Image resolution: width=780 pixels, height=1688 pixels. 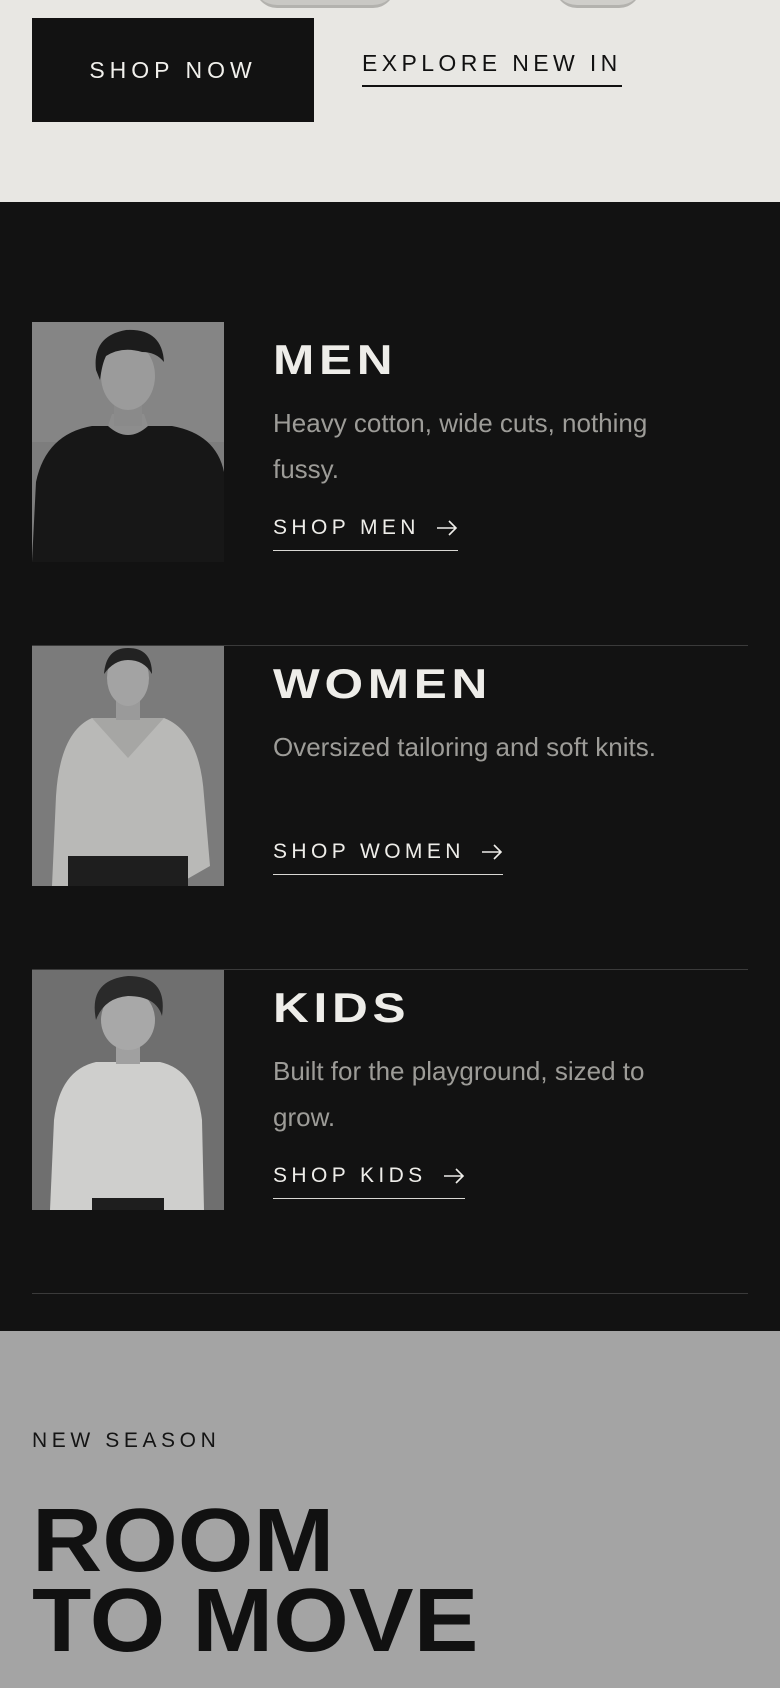 I want to click on shop-kids-label: SHOP KIDS, so click(x=350, y=1175).